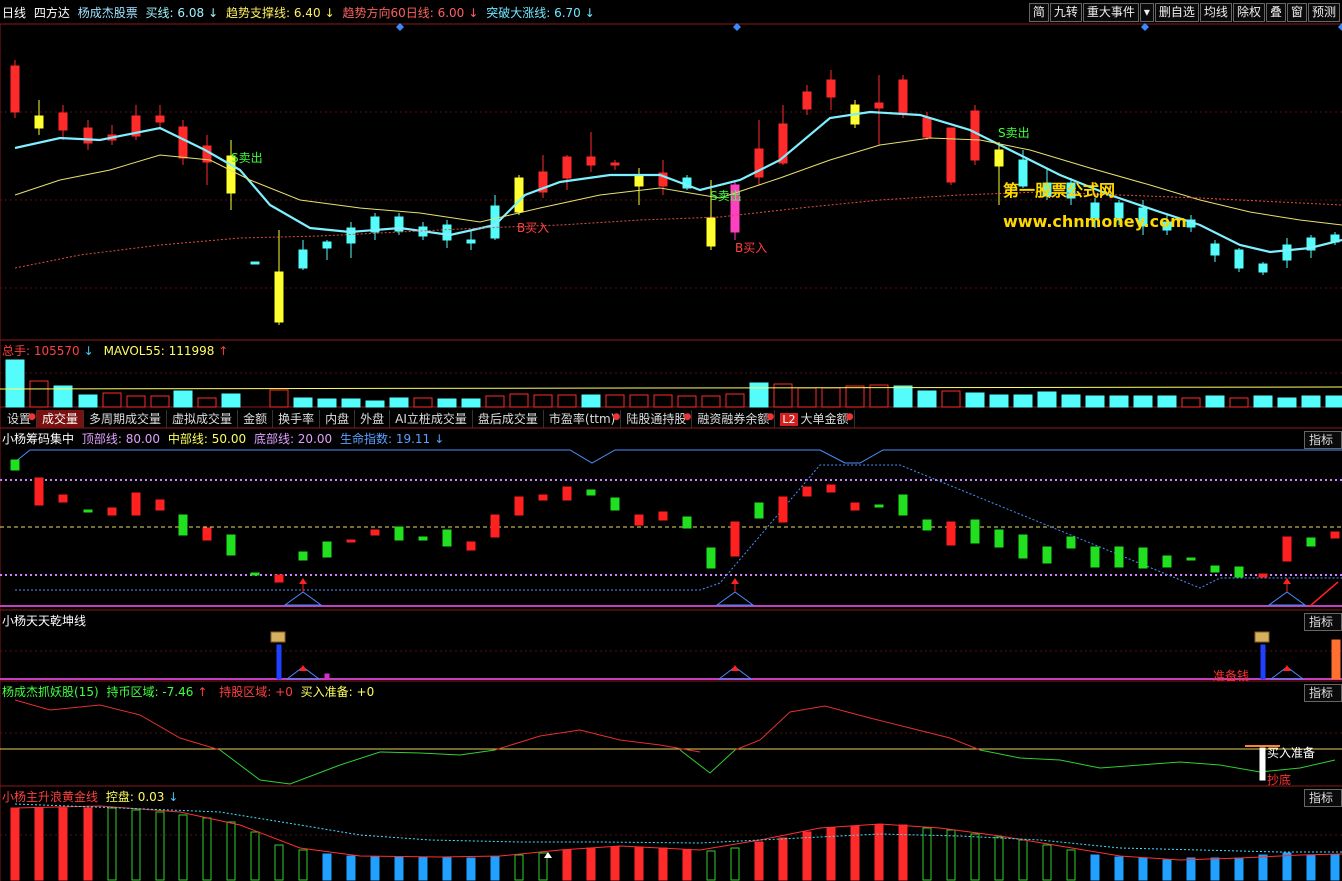 This screenshot has height=881, width=1342. What do you see at coordinates (1323, 798) in the screenshot?
I see `golden-panel-info-button: 指标说明` at bounding box center [1323, 798].